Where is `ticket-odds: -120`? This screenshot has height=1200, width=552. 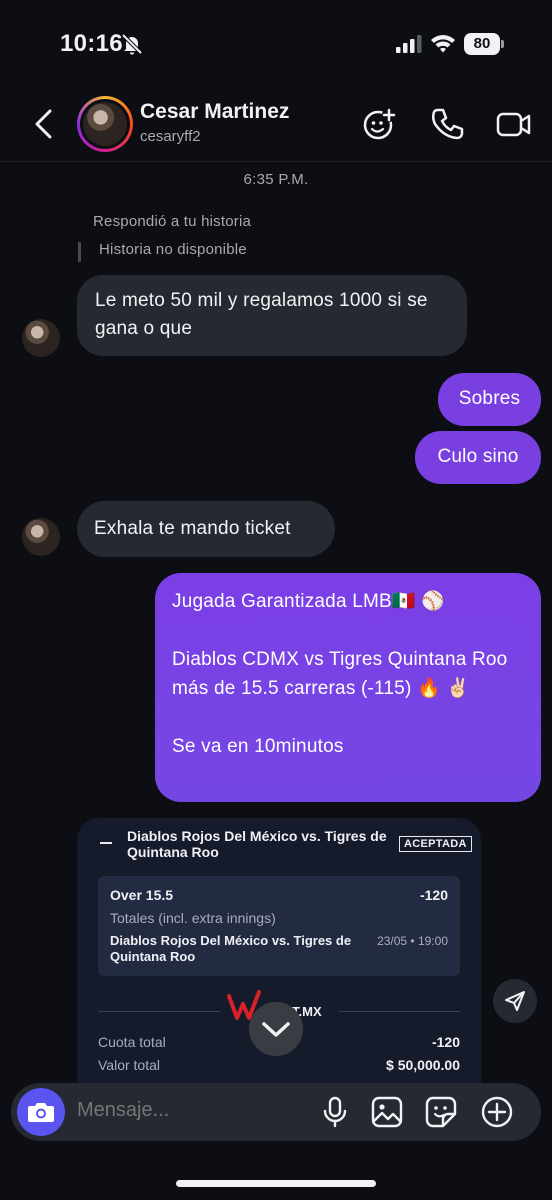 ticket-odds: -120 is located at coordinates (433, 895).